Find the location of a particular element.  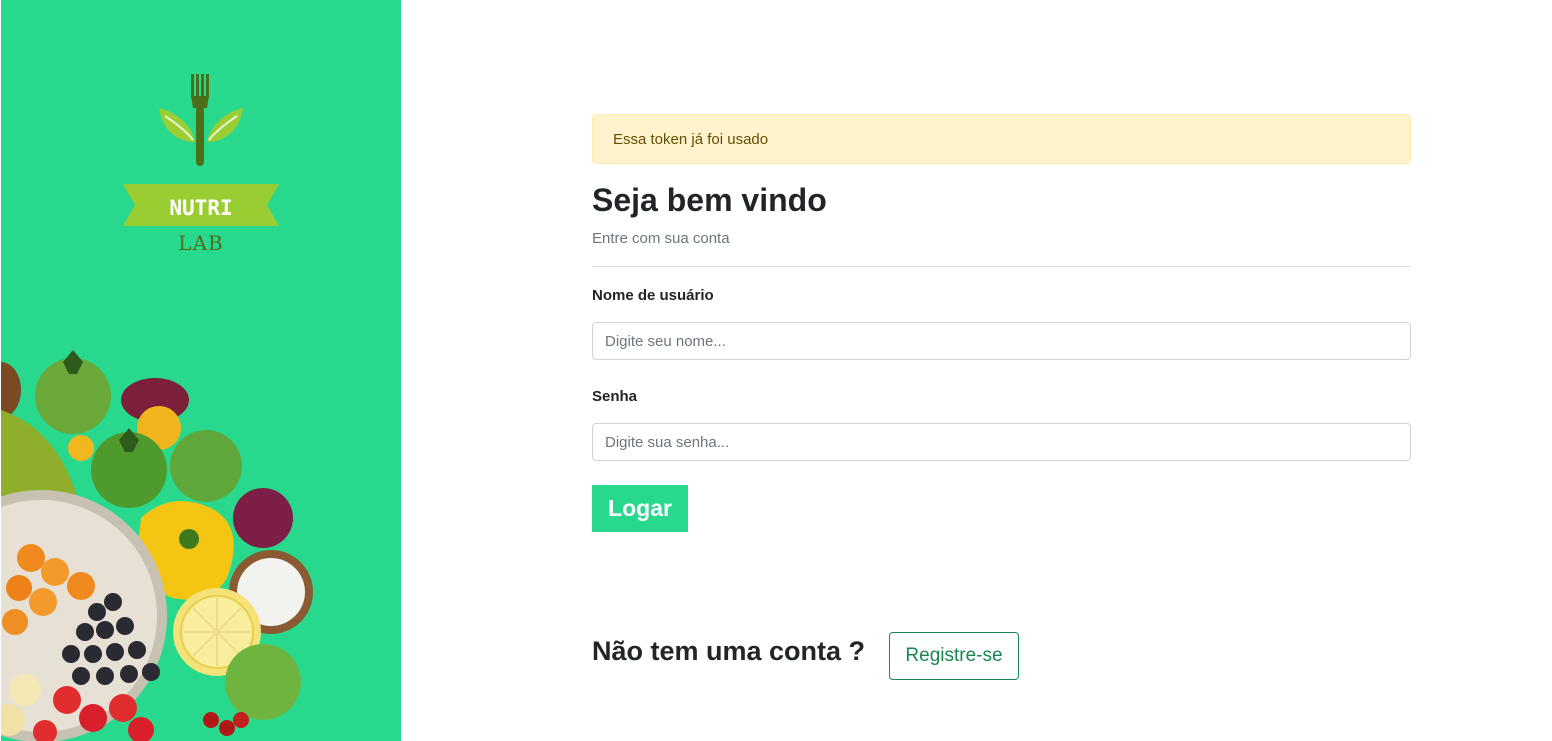

logo-sub: LAB is located at coordinates (200, 243).